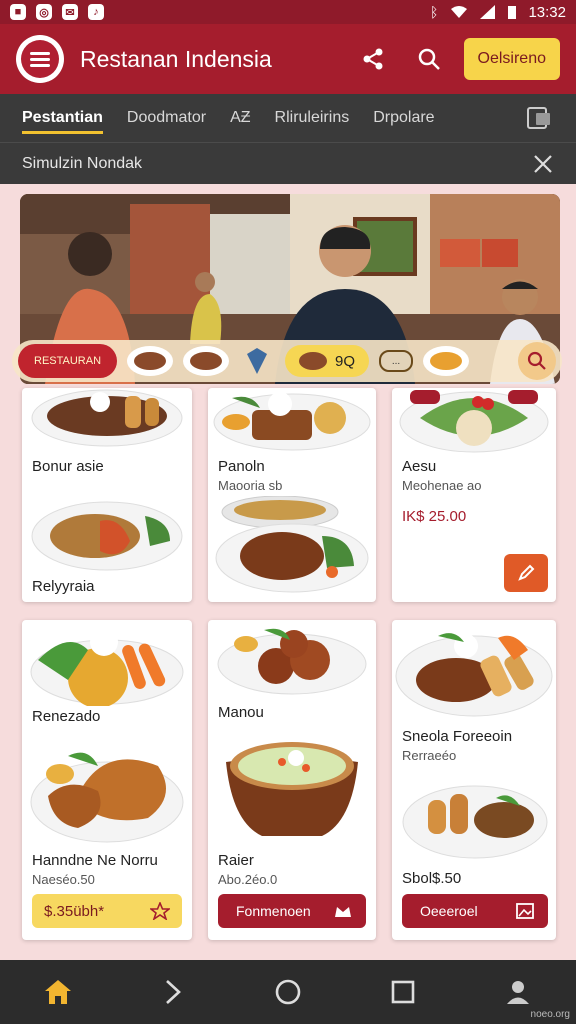  What do you see at coordinates (343, 912) in the screenshot?
I see `crown-icon` at bounding box center [343, 912].